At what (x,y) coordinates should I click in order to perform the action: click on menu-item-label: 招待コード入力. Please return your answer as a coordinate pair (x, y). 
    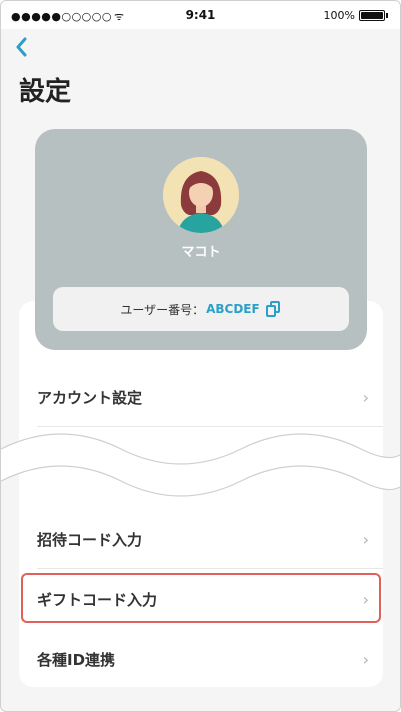
    Looking at the image, I should click on (90, 540).